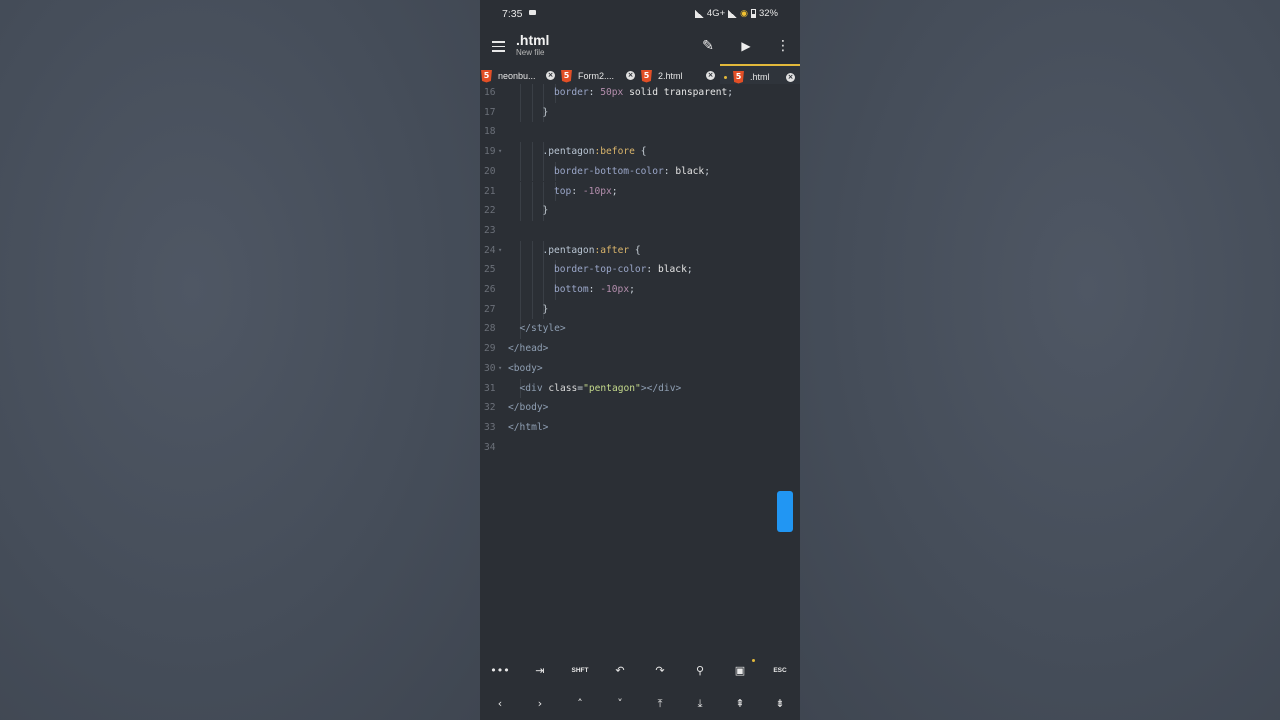 This screenshot has width=1280, height=720. I want to click on arrow-down-key: ˅, so click(620, 703).